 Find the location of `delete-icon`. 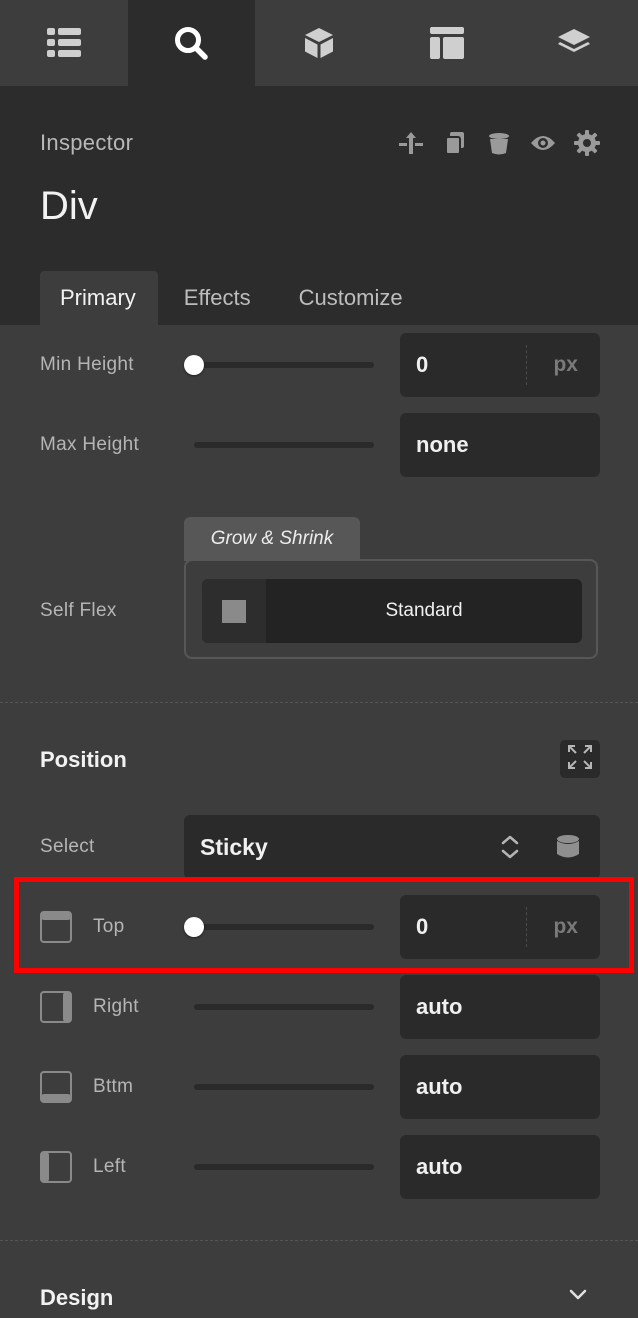

delete-icon is located at coordinates (499, 143).